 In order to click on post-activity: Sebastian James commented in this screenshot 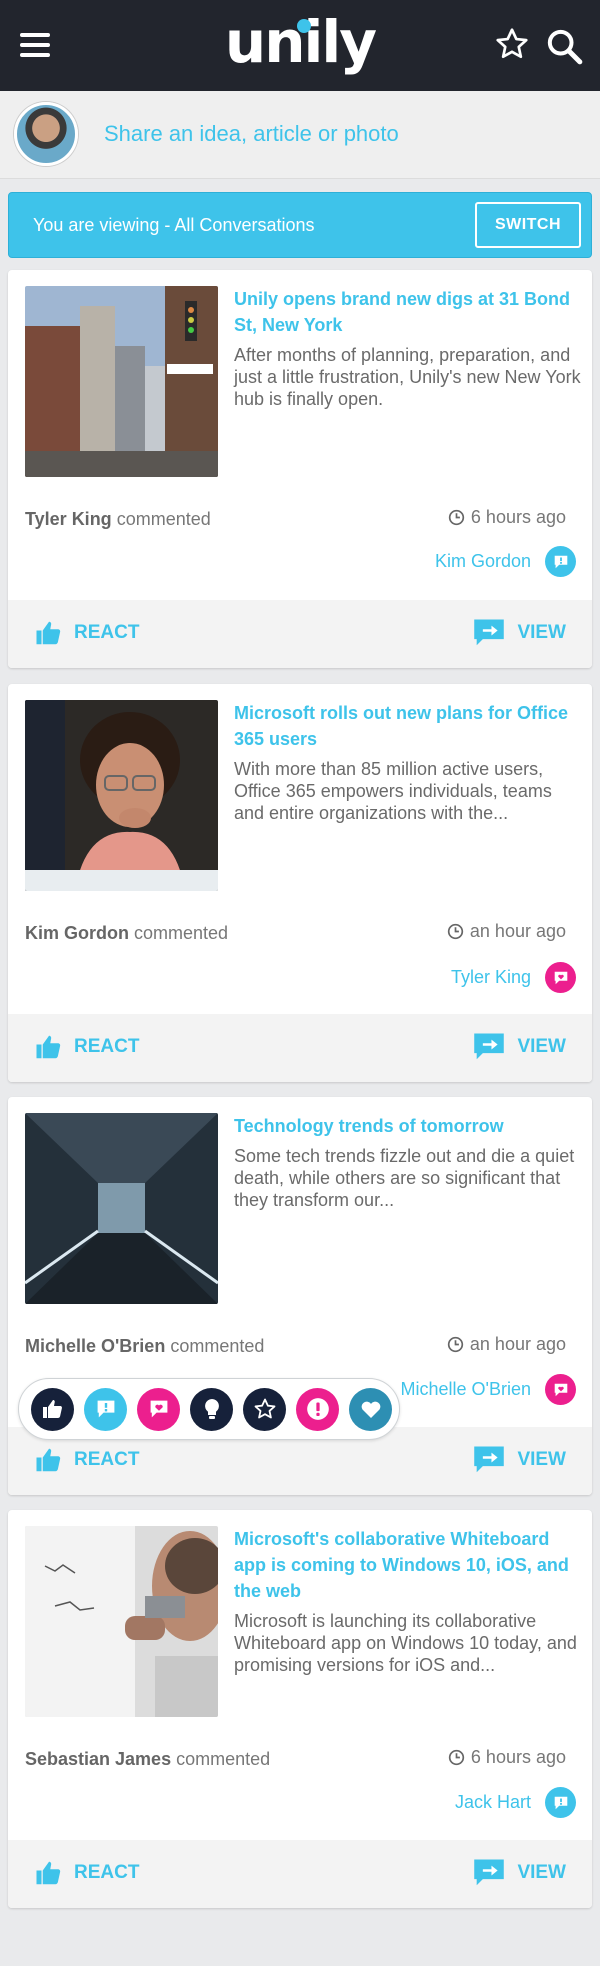, I will do `click(147, 1759)`.